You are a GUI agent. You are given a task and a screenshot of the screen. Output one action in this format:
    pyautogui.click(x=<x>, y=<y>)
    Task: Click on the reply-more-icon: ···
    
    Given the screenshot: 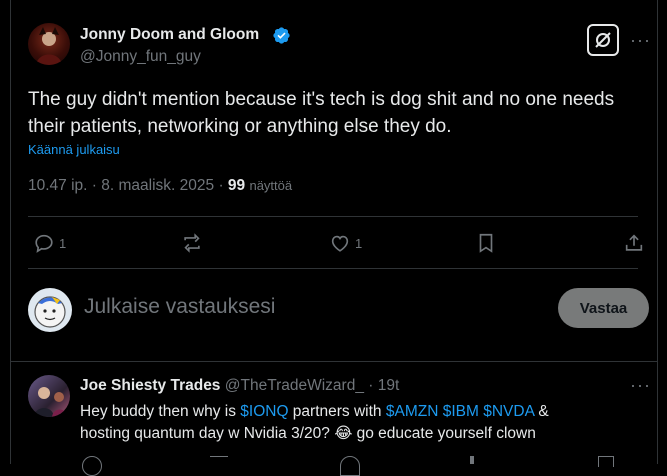 What is the action you would take?
    pyautogui.click(x=640, y=385)
    